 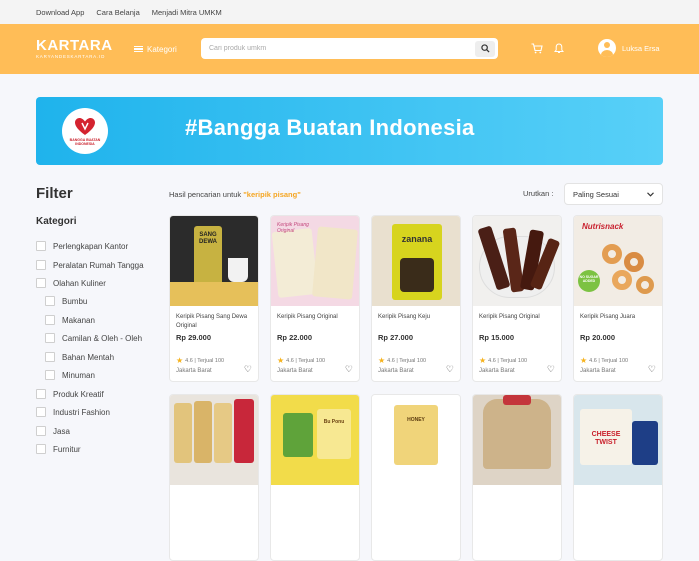 What do you see at coordinates (162, 49) in the screenshot?
I see `kategori-label: Kategori` at bounding box center [162, 49].